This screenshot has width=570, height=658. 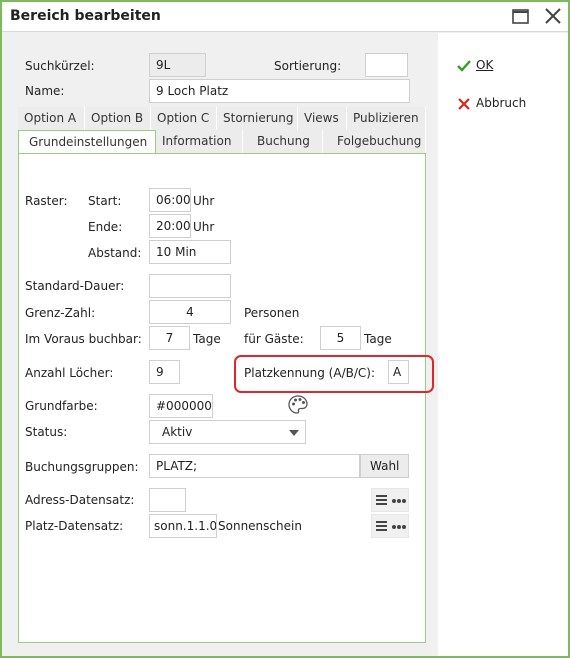 I want to click on tab-views: Views, so click(x=322, y=118).